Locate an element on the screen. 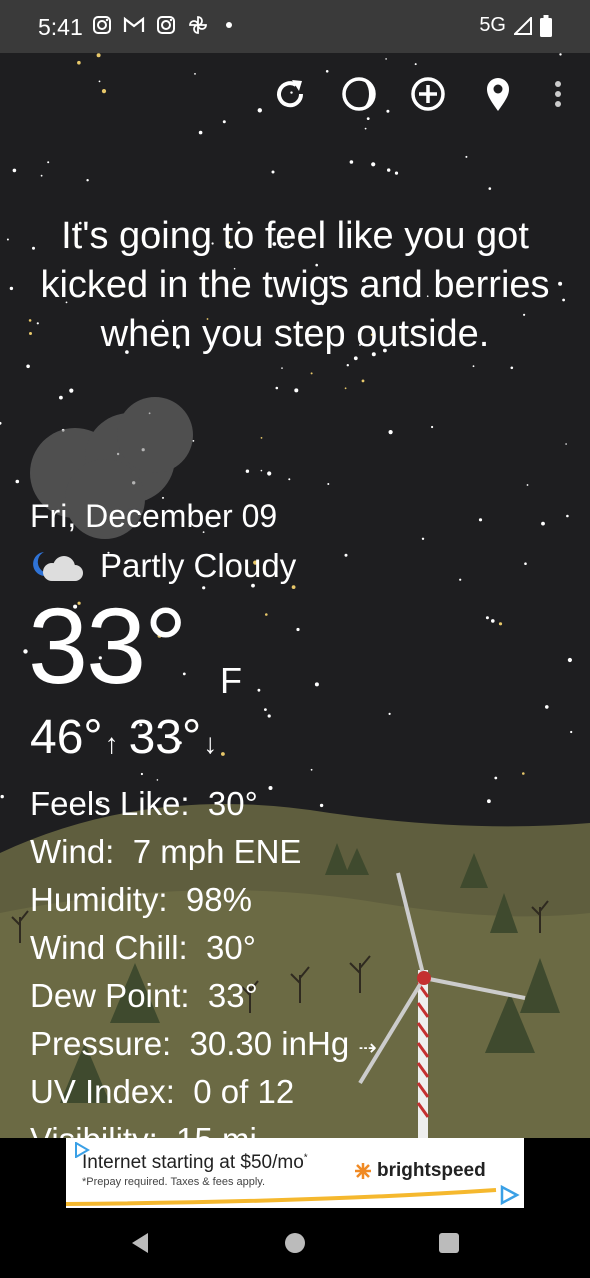  moon-phase-icon is located at coordinates (359, 94).